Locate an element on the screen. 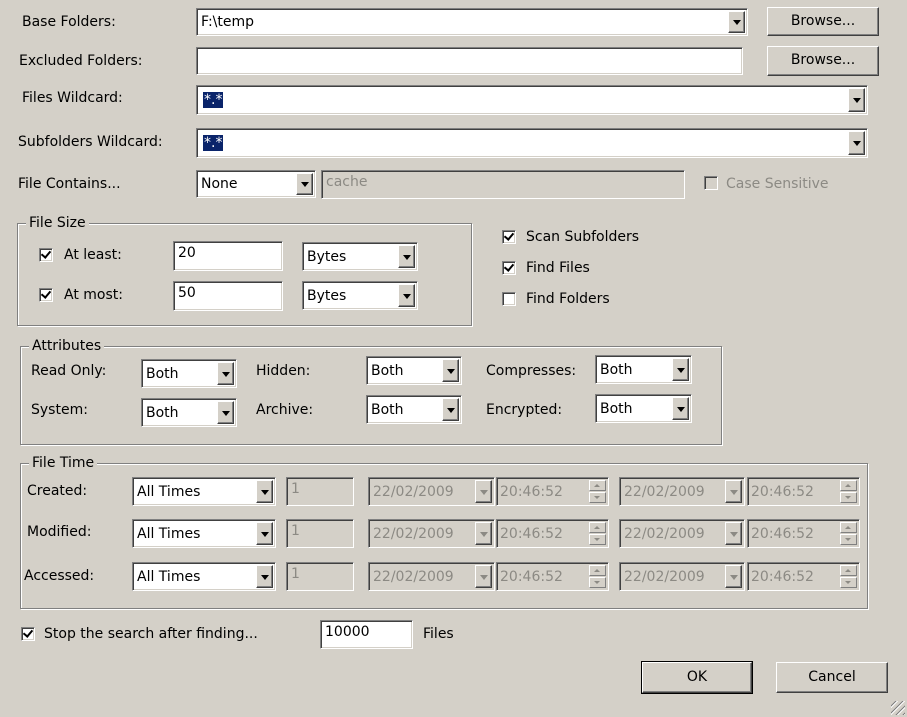 This screenshot has height=717, width=907. created-time2-spinner: 20:46:52 is located at coordinates (803, 491).